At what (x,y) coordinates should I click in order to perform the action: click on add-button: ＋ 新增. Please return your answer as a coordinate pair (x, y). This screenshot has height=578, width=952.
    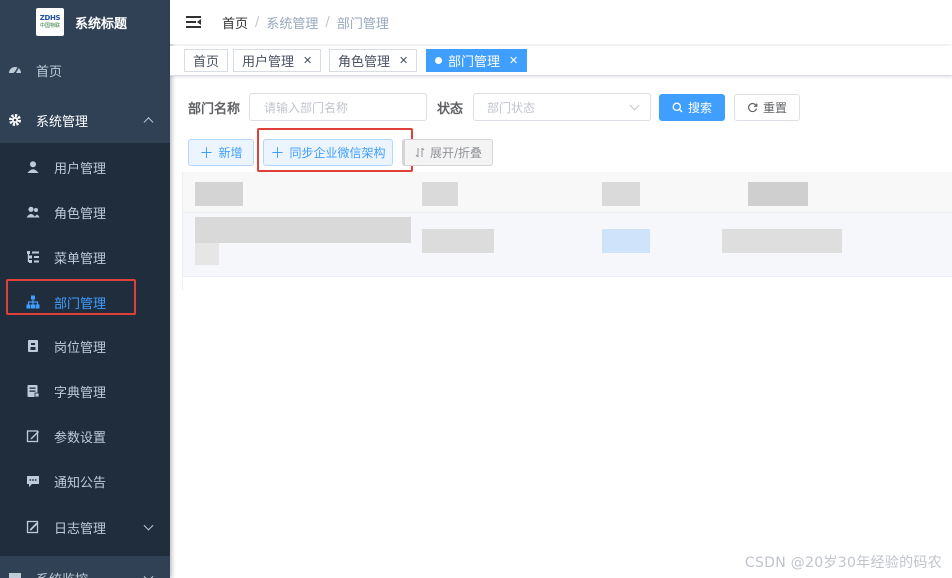
    Looking at the image, I should click on (221, 152).